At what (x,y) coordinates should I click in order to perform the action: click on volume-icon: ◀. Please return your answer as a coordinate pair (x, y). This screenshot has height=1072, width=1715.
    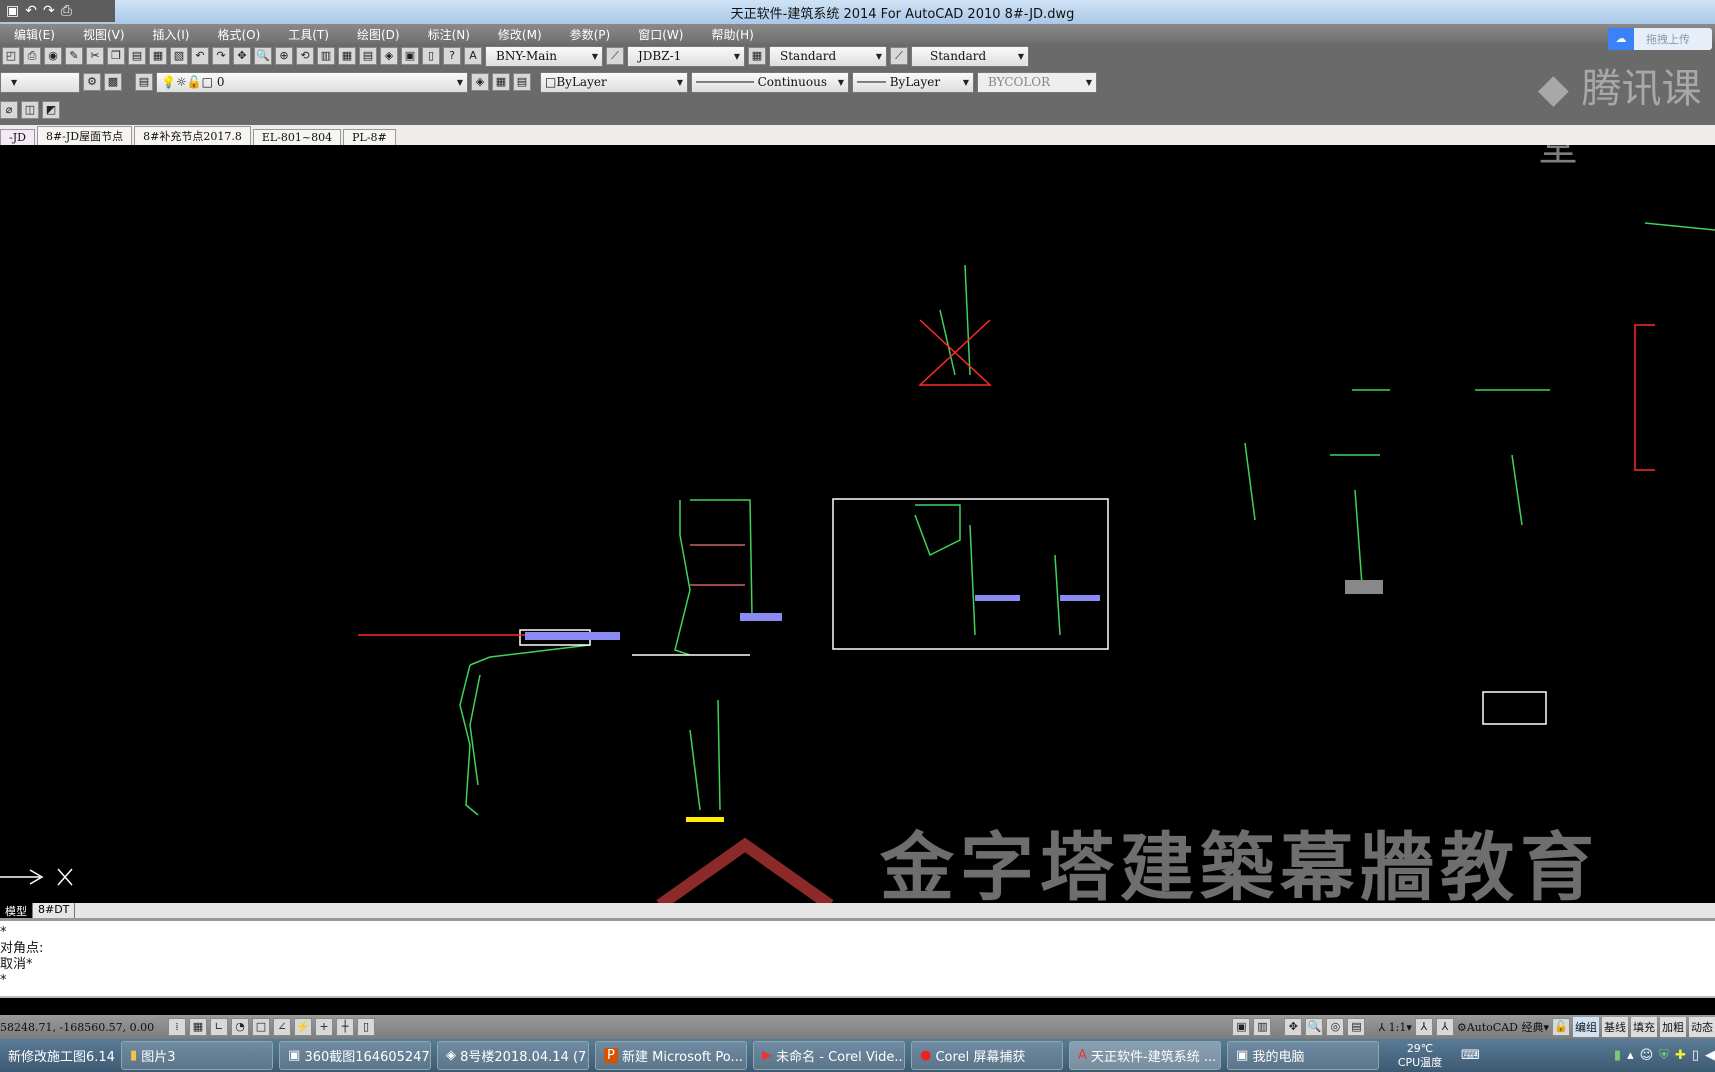
    Looking at the image, I should click on (1710, 1055).